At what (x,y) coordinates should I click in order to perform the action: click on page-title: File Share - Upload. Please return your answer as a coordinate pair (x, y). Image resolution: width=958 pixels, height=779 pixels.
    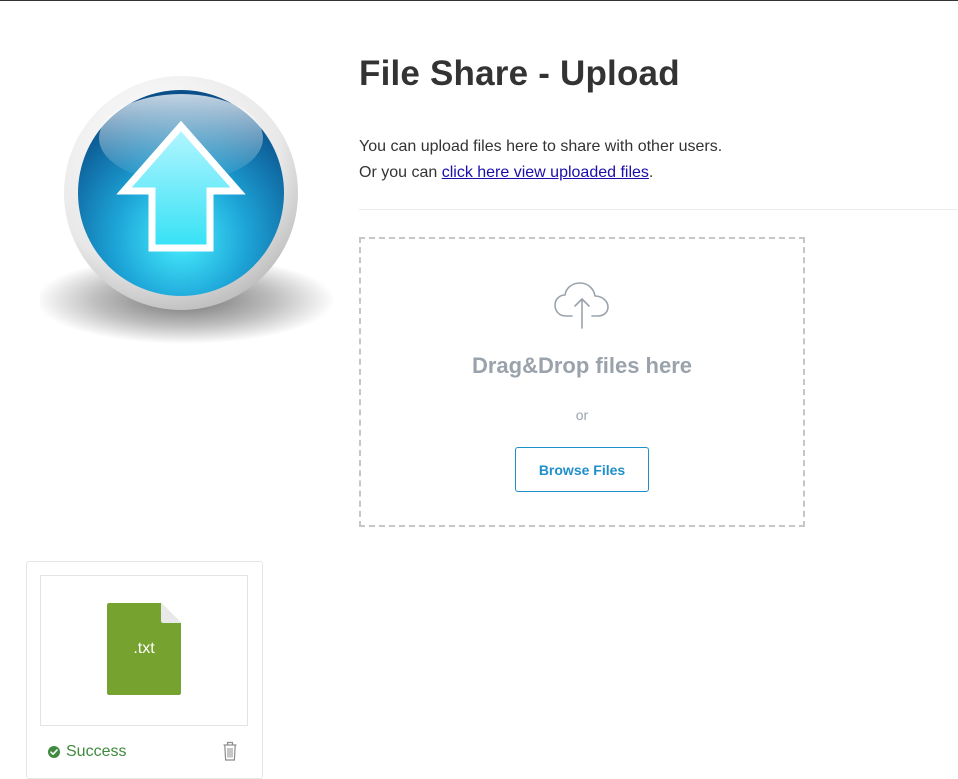
    Looking at the image, I should click on (519, 73).